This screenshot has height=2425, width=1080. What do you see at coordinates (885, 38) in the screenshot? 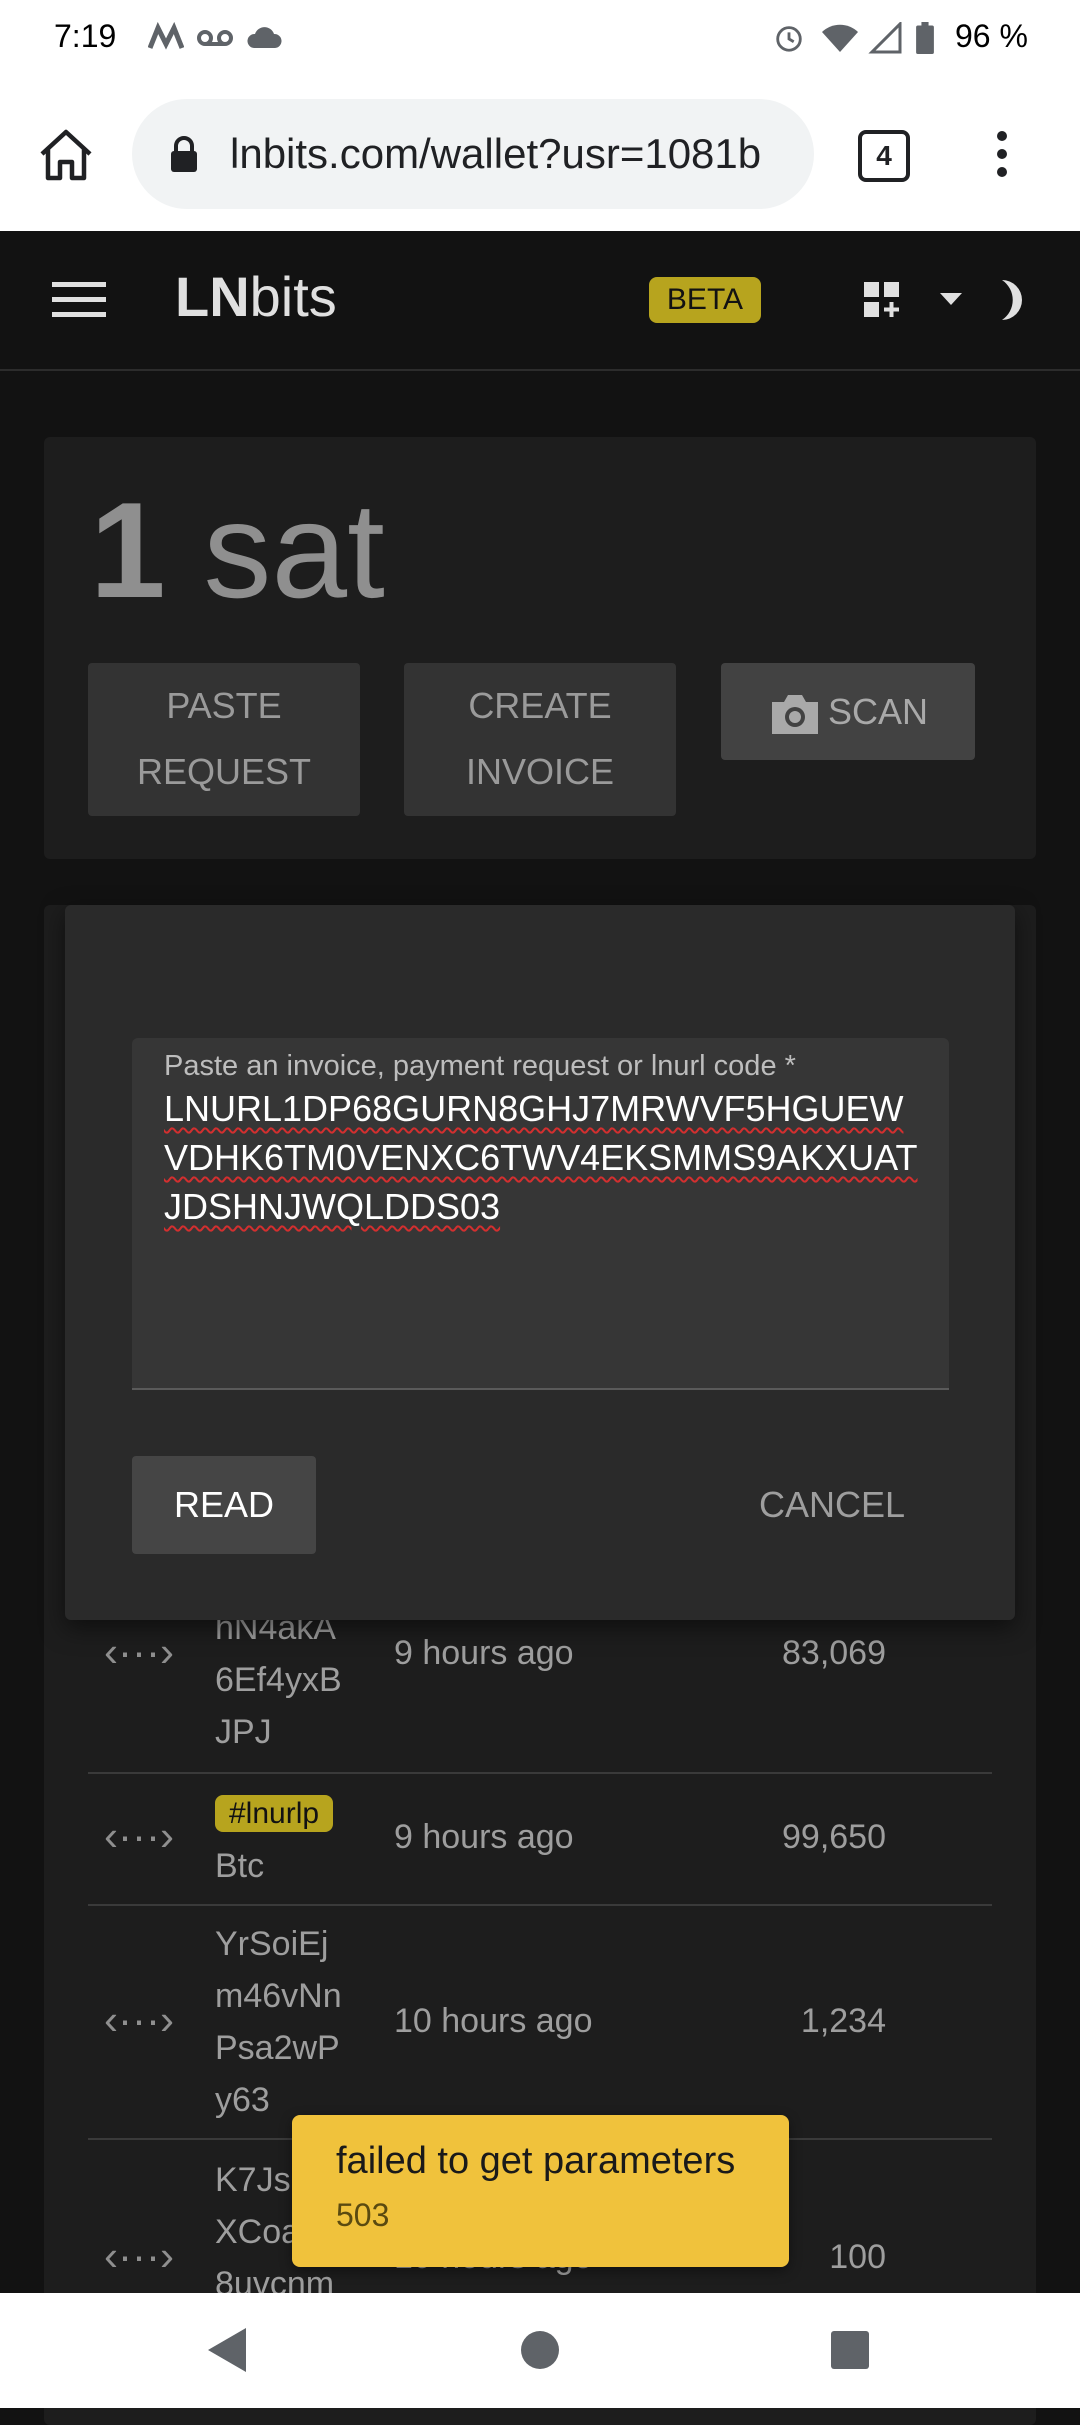
I see `cellular-signal-icon` at bounding box center [885, 38].